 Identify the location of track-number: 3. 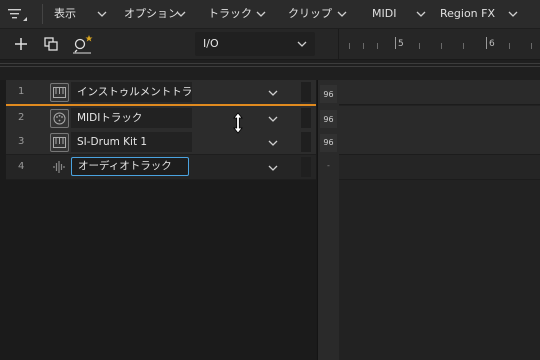
(21, 141).